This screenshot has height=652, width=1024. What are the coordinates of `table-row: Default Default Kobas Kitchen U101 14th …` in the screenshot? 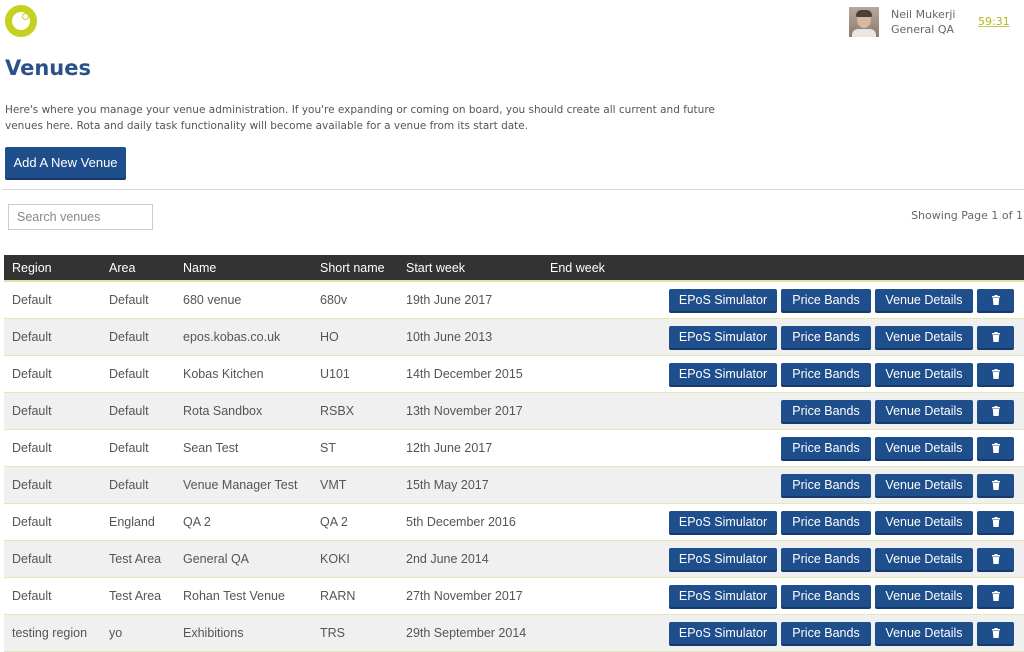 It's located at (514, 373).